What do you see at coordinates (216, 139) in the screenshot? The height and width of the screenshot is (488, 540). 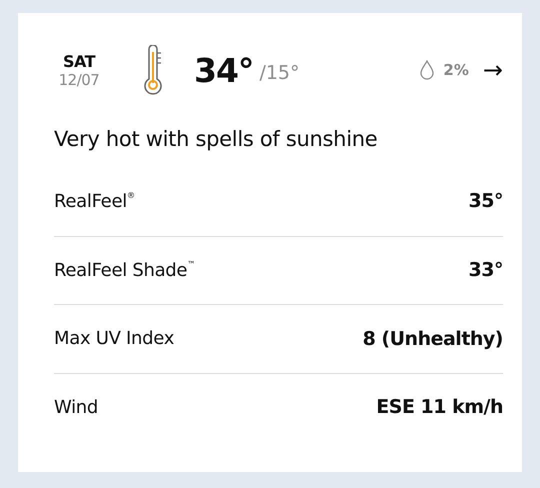 I see `weather-description: Very hot with spells of sunshine` at bounding box center [216, 139].